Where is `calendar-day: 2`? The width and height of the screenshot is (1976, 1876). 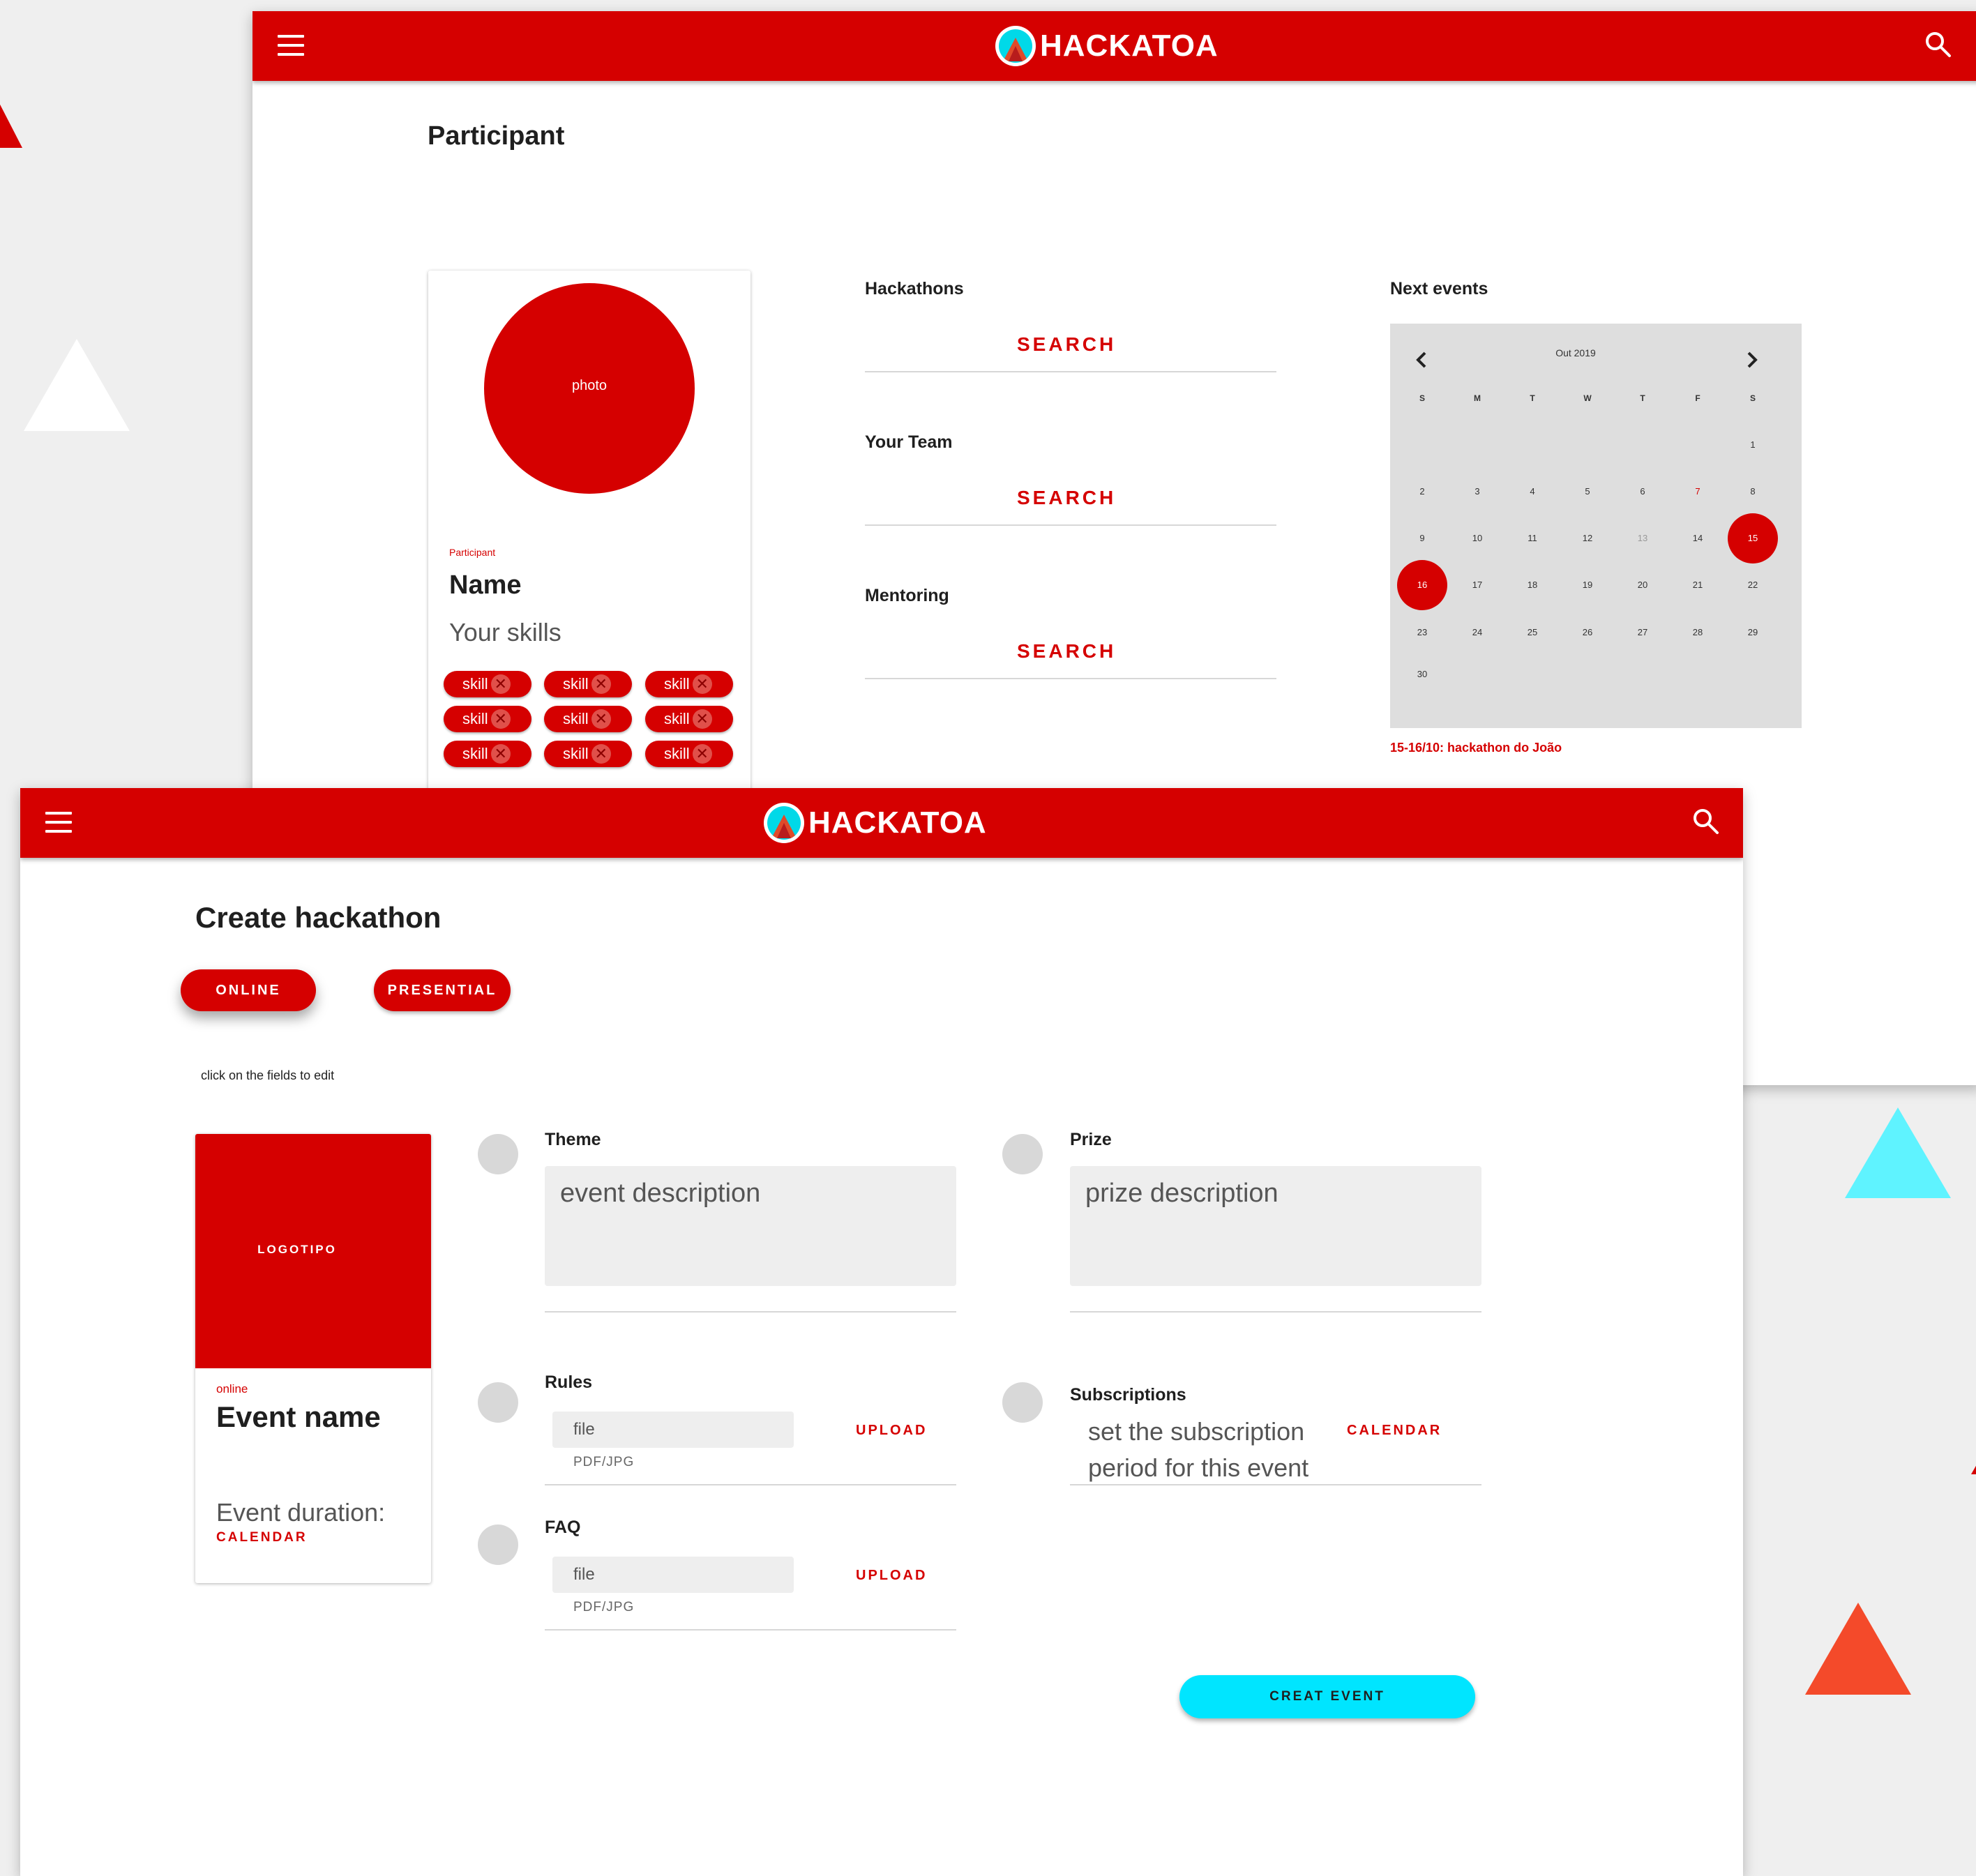 calendar-day: 2 is located at coordinates (1422, 491).